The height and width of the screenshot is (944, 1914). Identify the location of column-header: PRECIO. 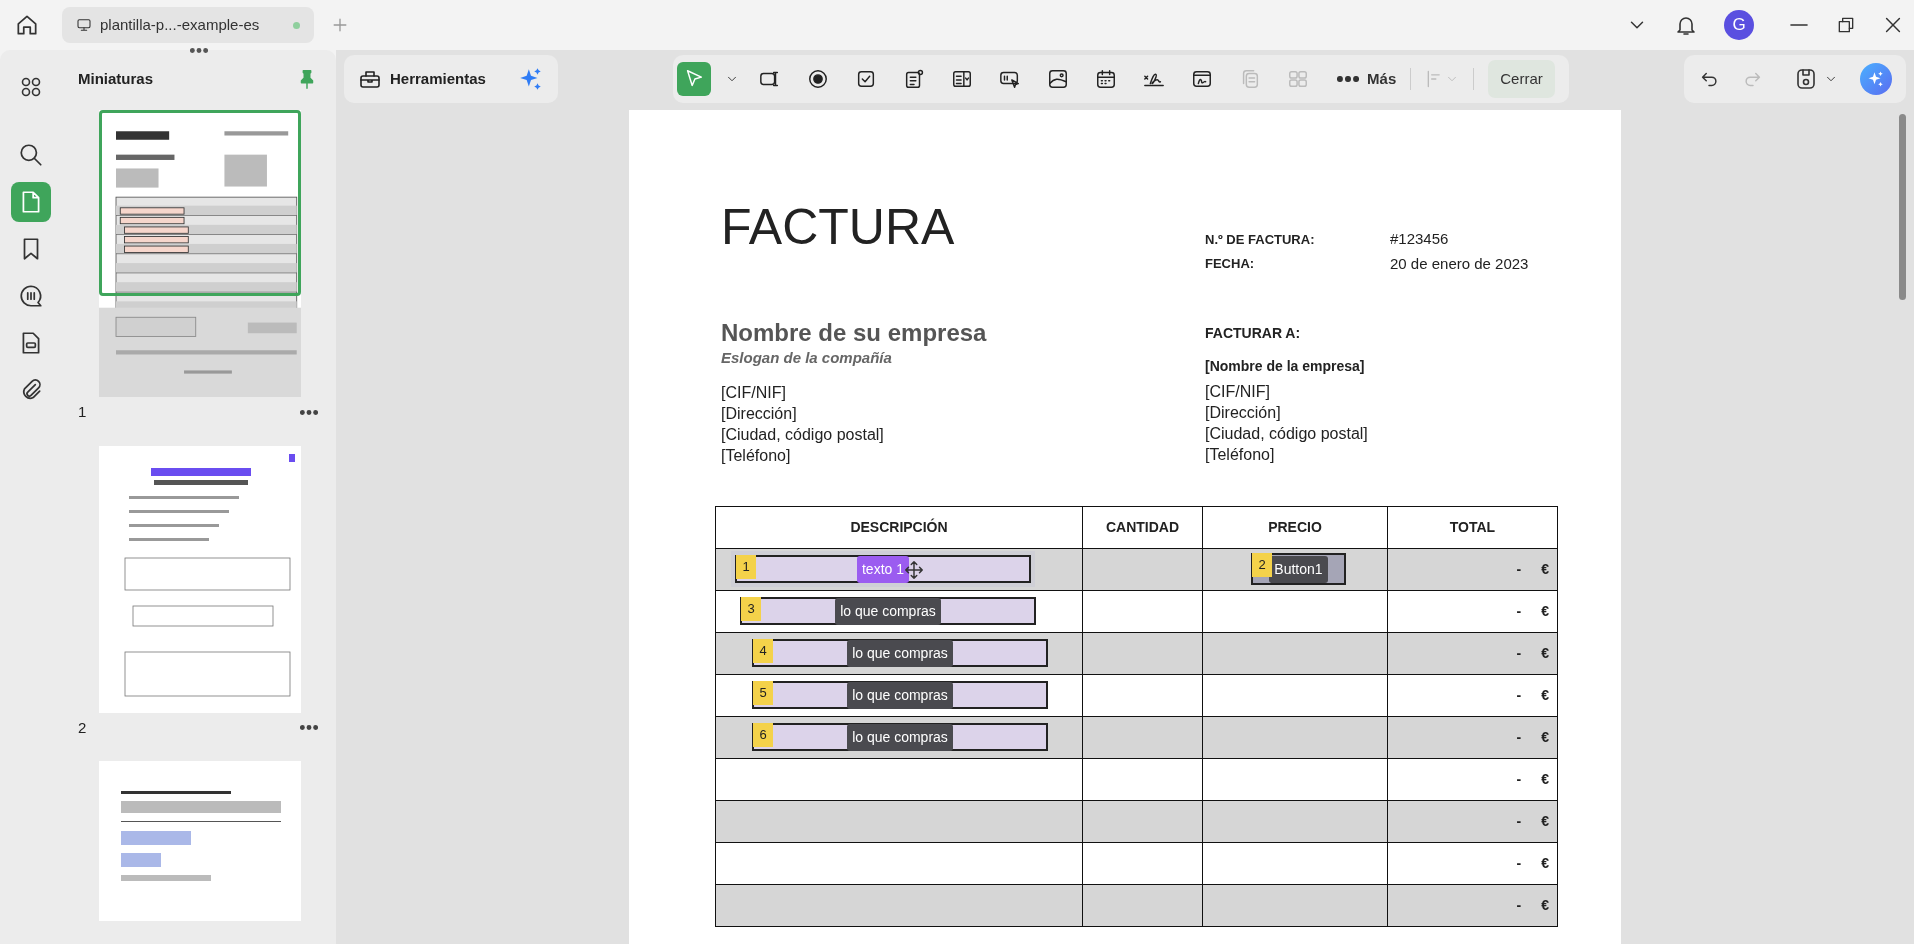
(1295, 527).